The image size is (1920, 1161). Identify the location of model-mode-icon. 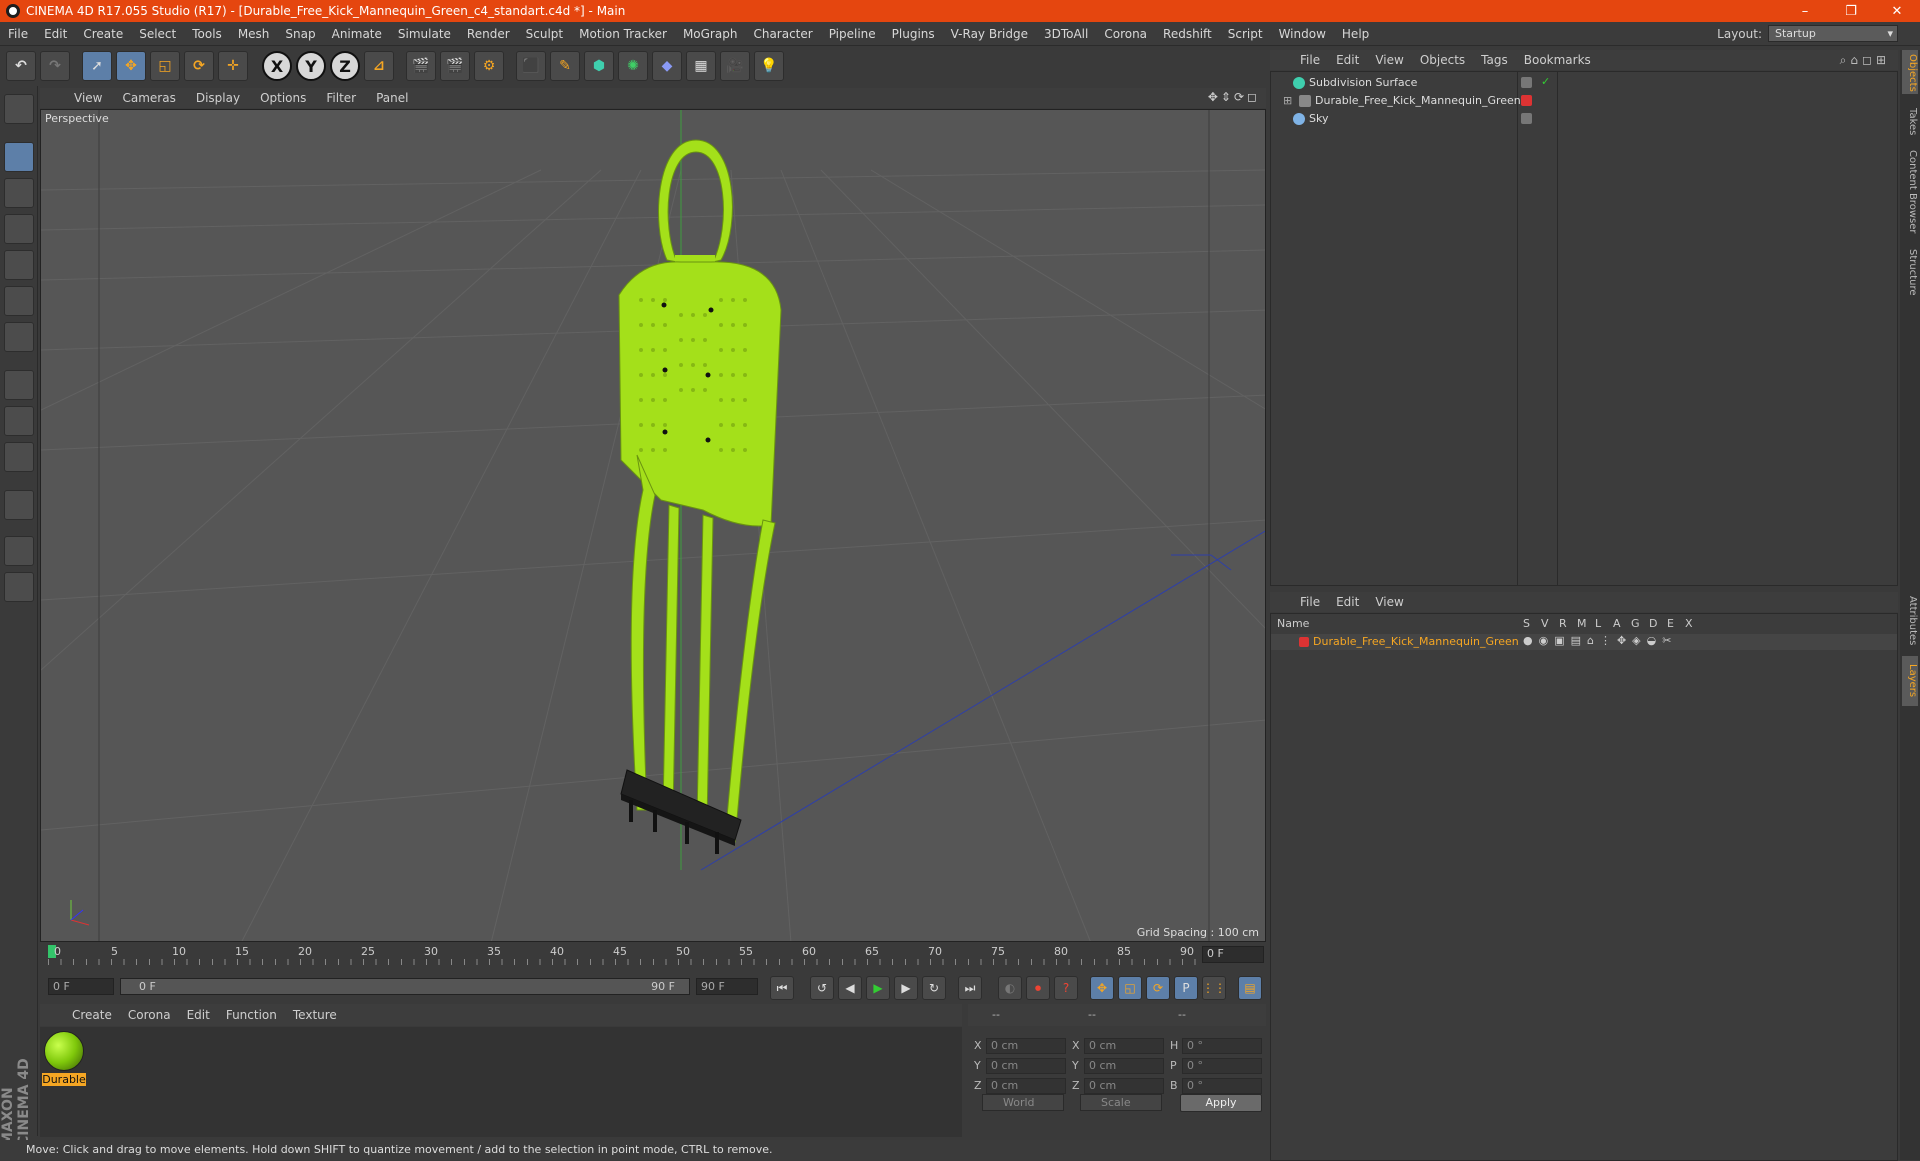
(19, 157).